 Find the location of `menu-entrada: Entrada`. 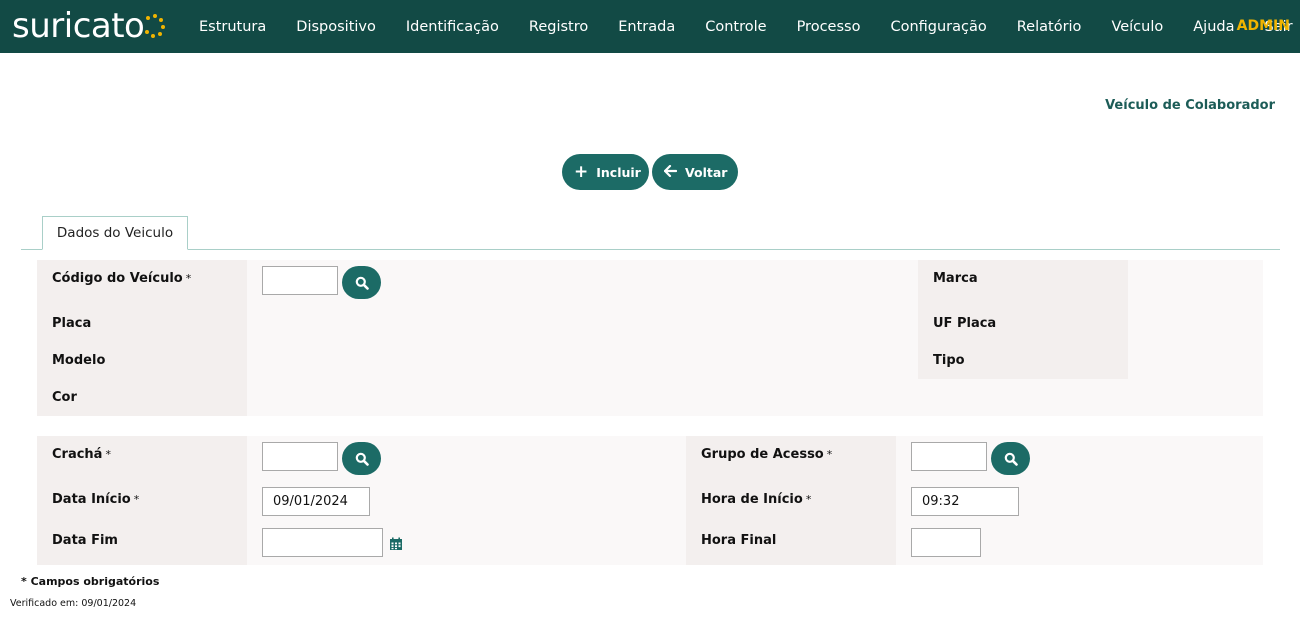

menu-entrada: Entrada is located at coordinates (646, 27).